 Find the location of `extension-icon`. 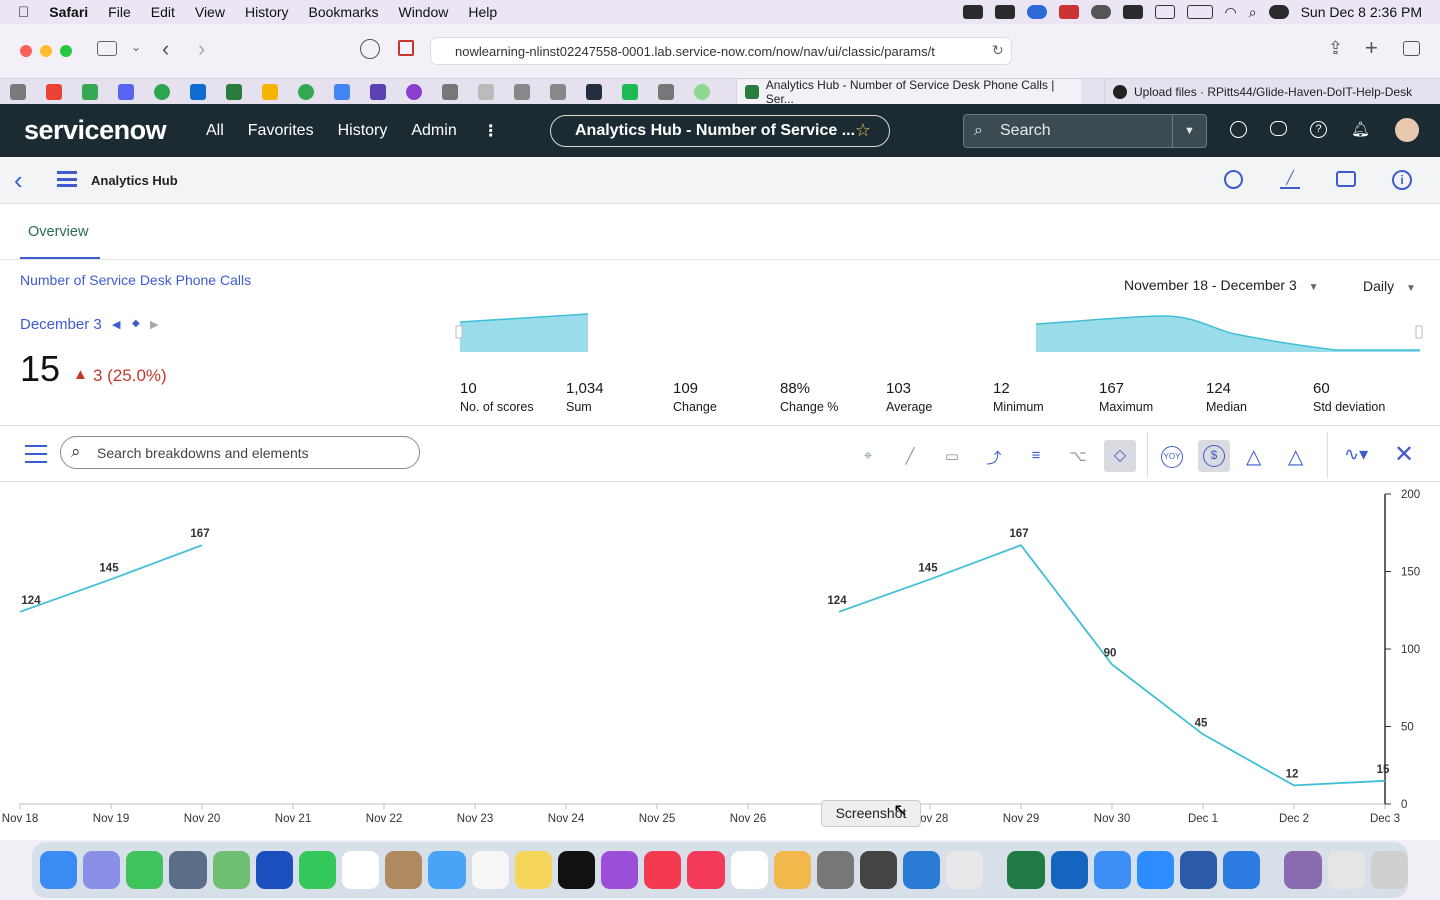

extension-icon is located at coordinates (406, 48).